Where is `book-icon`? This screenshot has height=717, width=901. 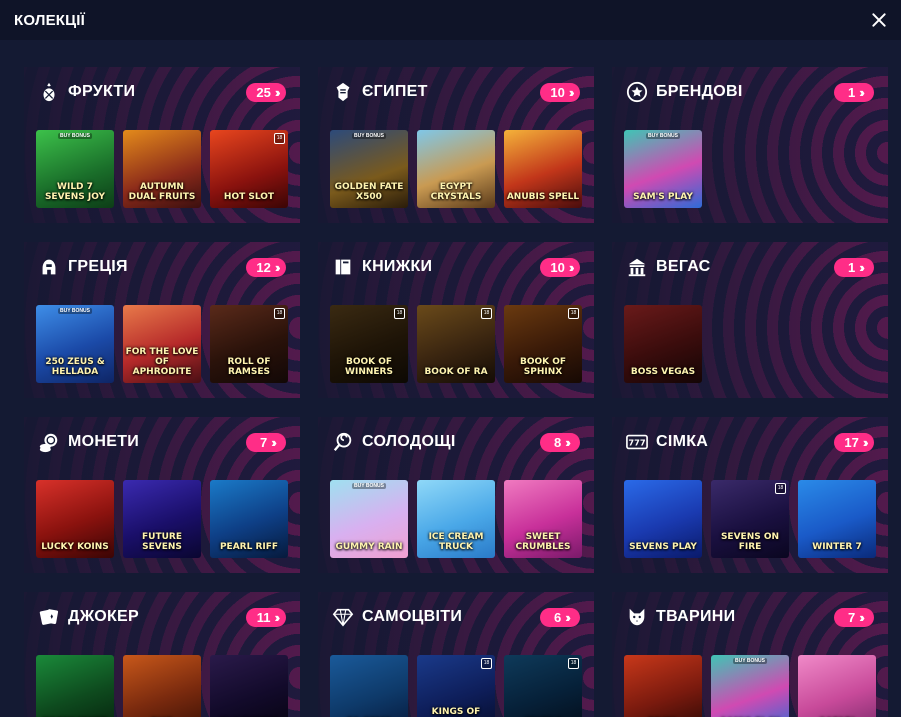 book-icon is located at coordinates (343, 267).